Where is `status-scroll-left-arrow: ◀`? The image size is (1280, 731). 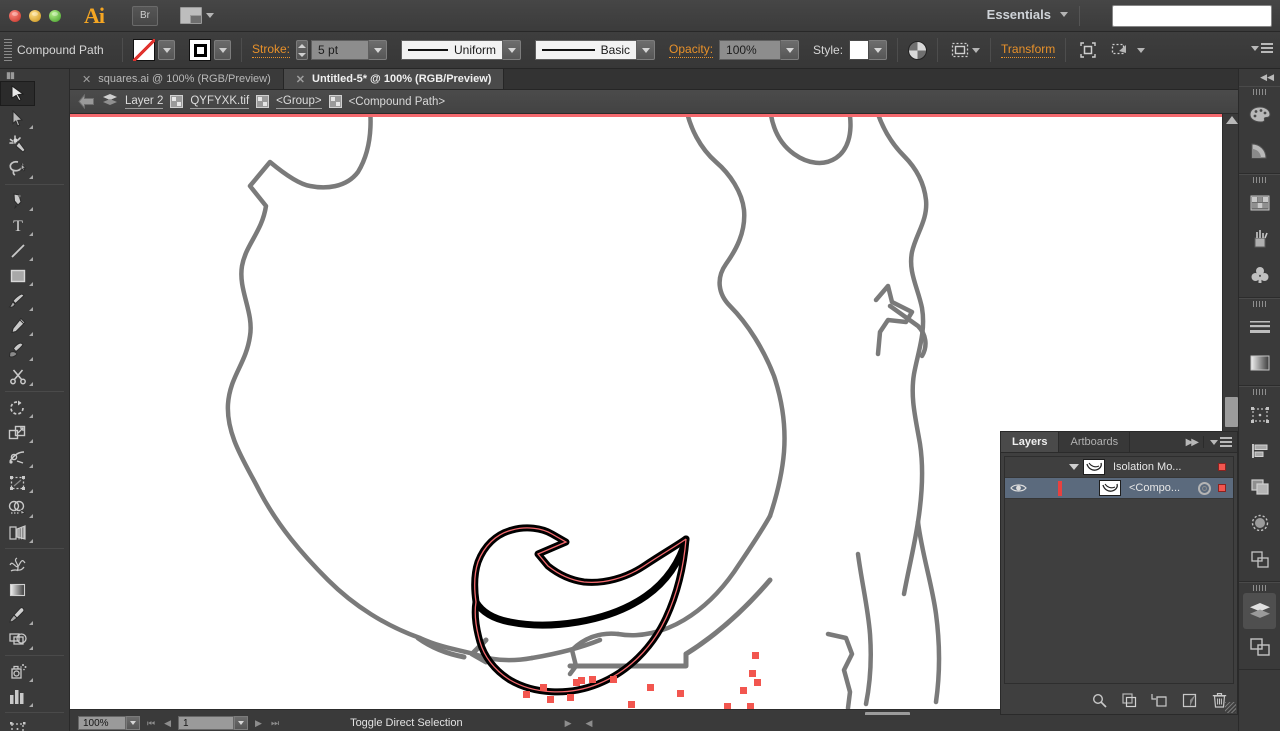
status-scroll-left-arrow: ◀ is located at coordinates (589, 723).